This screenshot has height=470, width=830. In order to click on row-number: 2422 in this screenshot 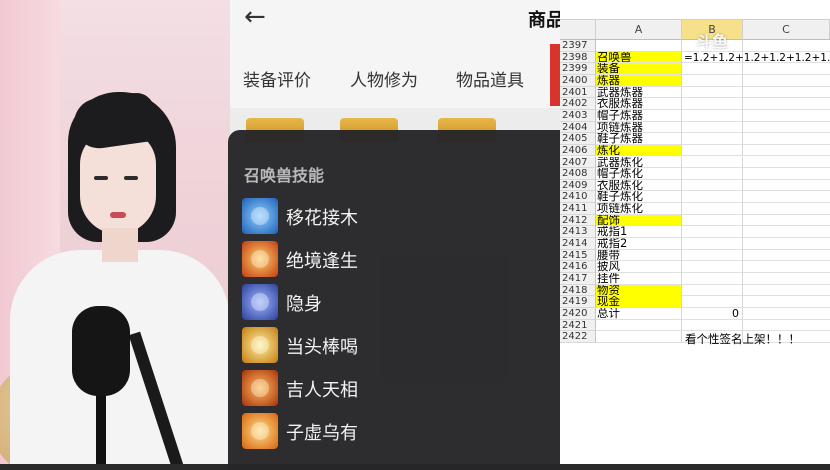, I will do `click(578, 337)`.